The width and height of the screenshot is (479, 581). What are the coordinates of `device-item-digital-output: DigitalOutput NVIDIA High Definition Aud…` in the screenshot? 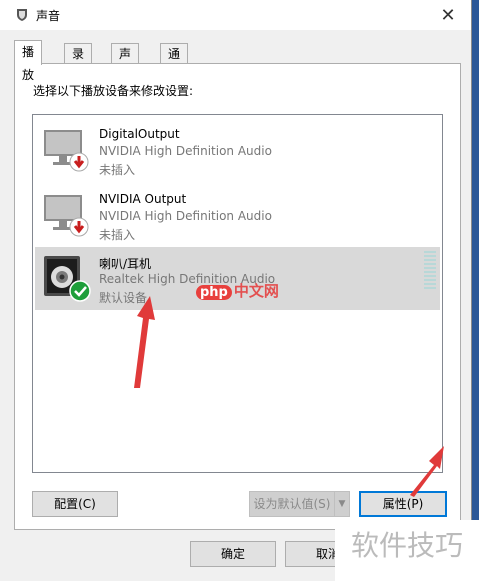 It's located at (237, 150).